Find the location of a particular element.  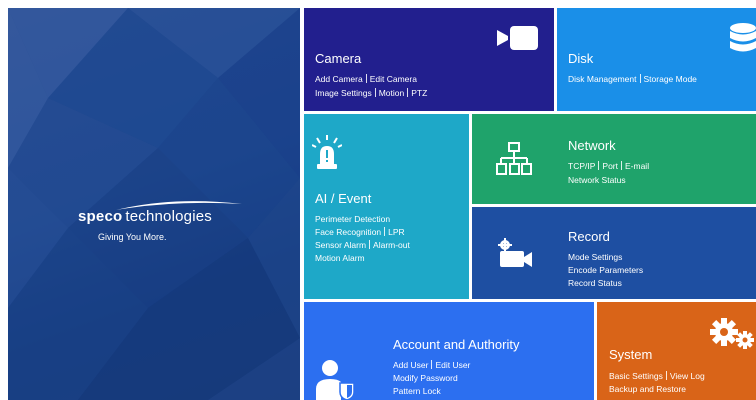

alarm-out-link: Alarm-out is located at coordinates (391, 245).